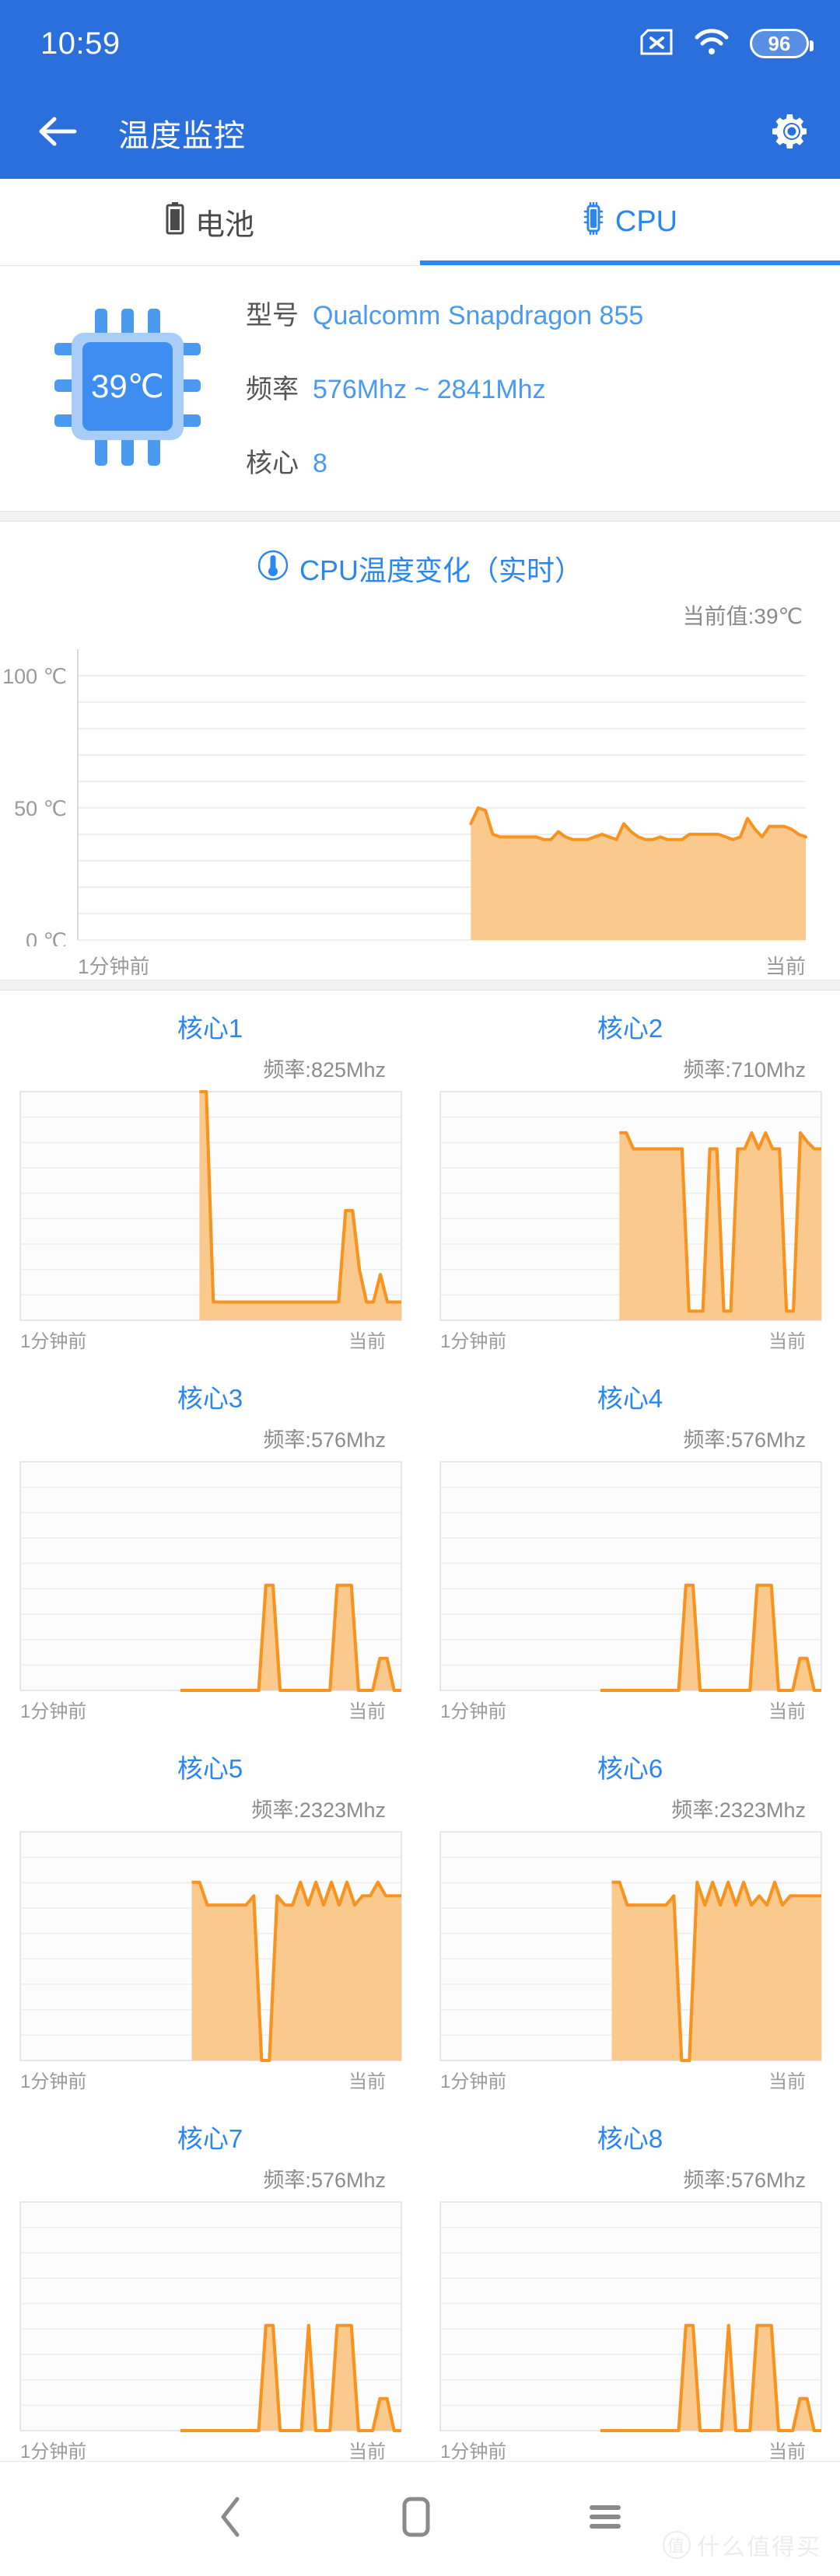 This screenshot has width=840, height=2576. I want to click on sim-no-service-icon, so click(657, 44).